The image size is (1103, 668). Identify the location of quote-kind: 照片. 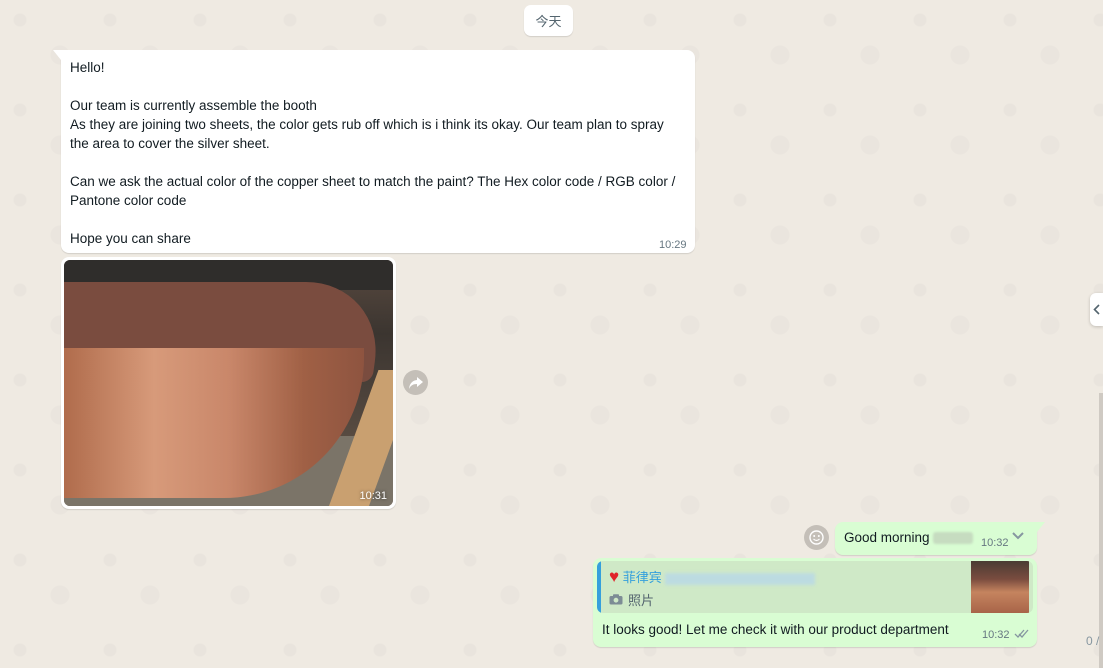
(631, 599).